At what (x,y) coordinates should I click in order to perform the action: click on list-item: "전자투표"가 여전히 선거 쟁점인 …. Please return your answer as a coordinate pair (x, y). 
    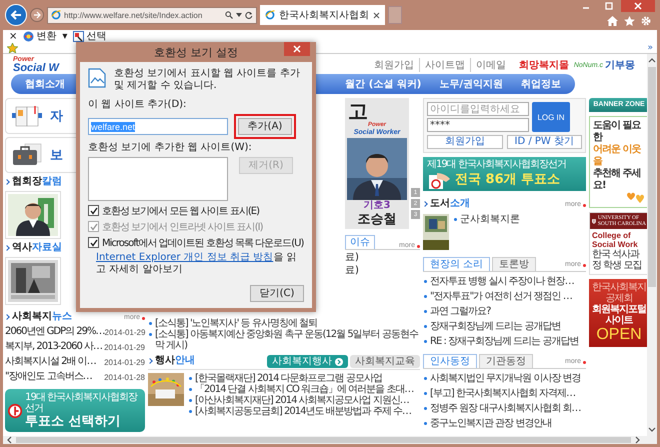
    Looking at the image, I should click on (497, 296).